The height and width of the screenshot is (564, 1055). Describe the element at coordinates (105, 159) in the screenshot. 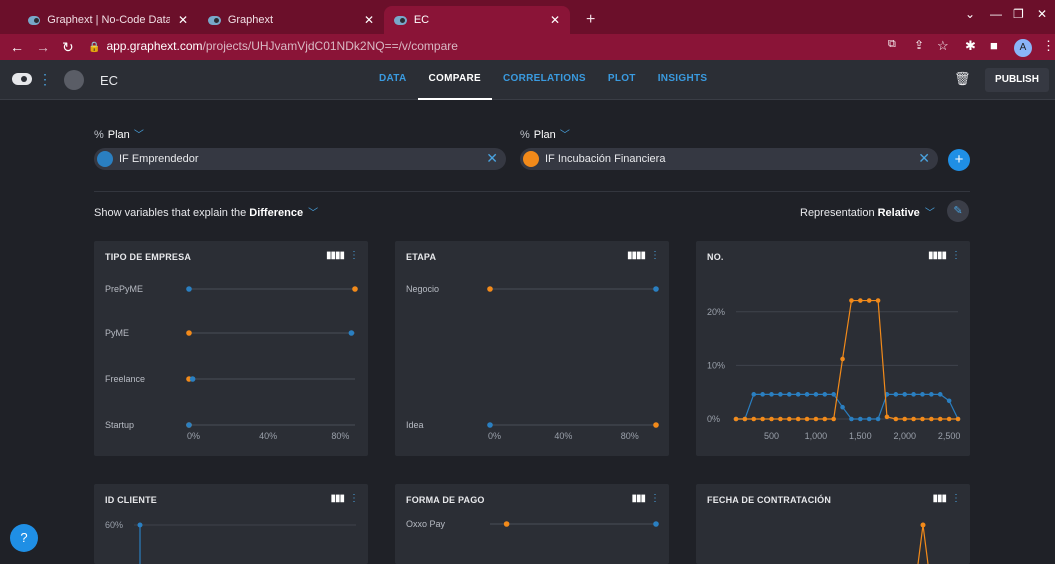

I see `left-group-color` at that location.